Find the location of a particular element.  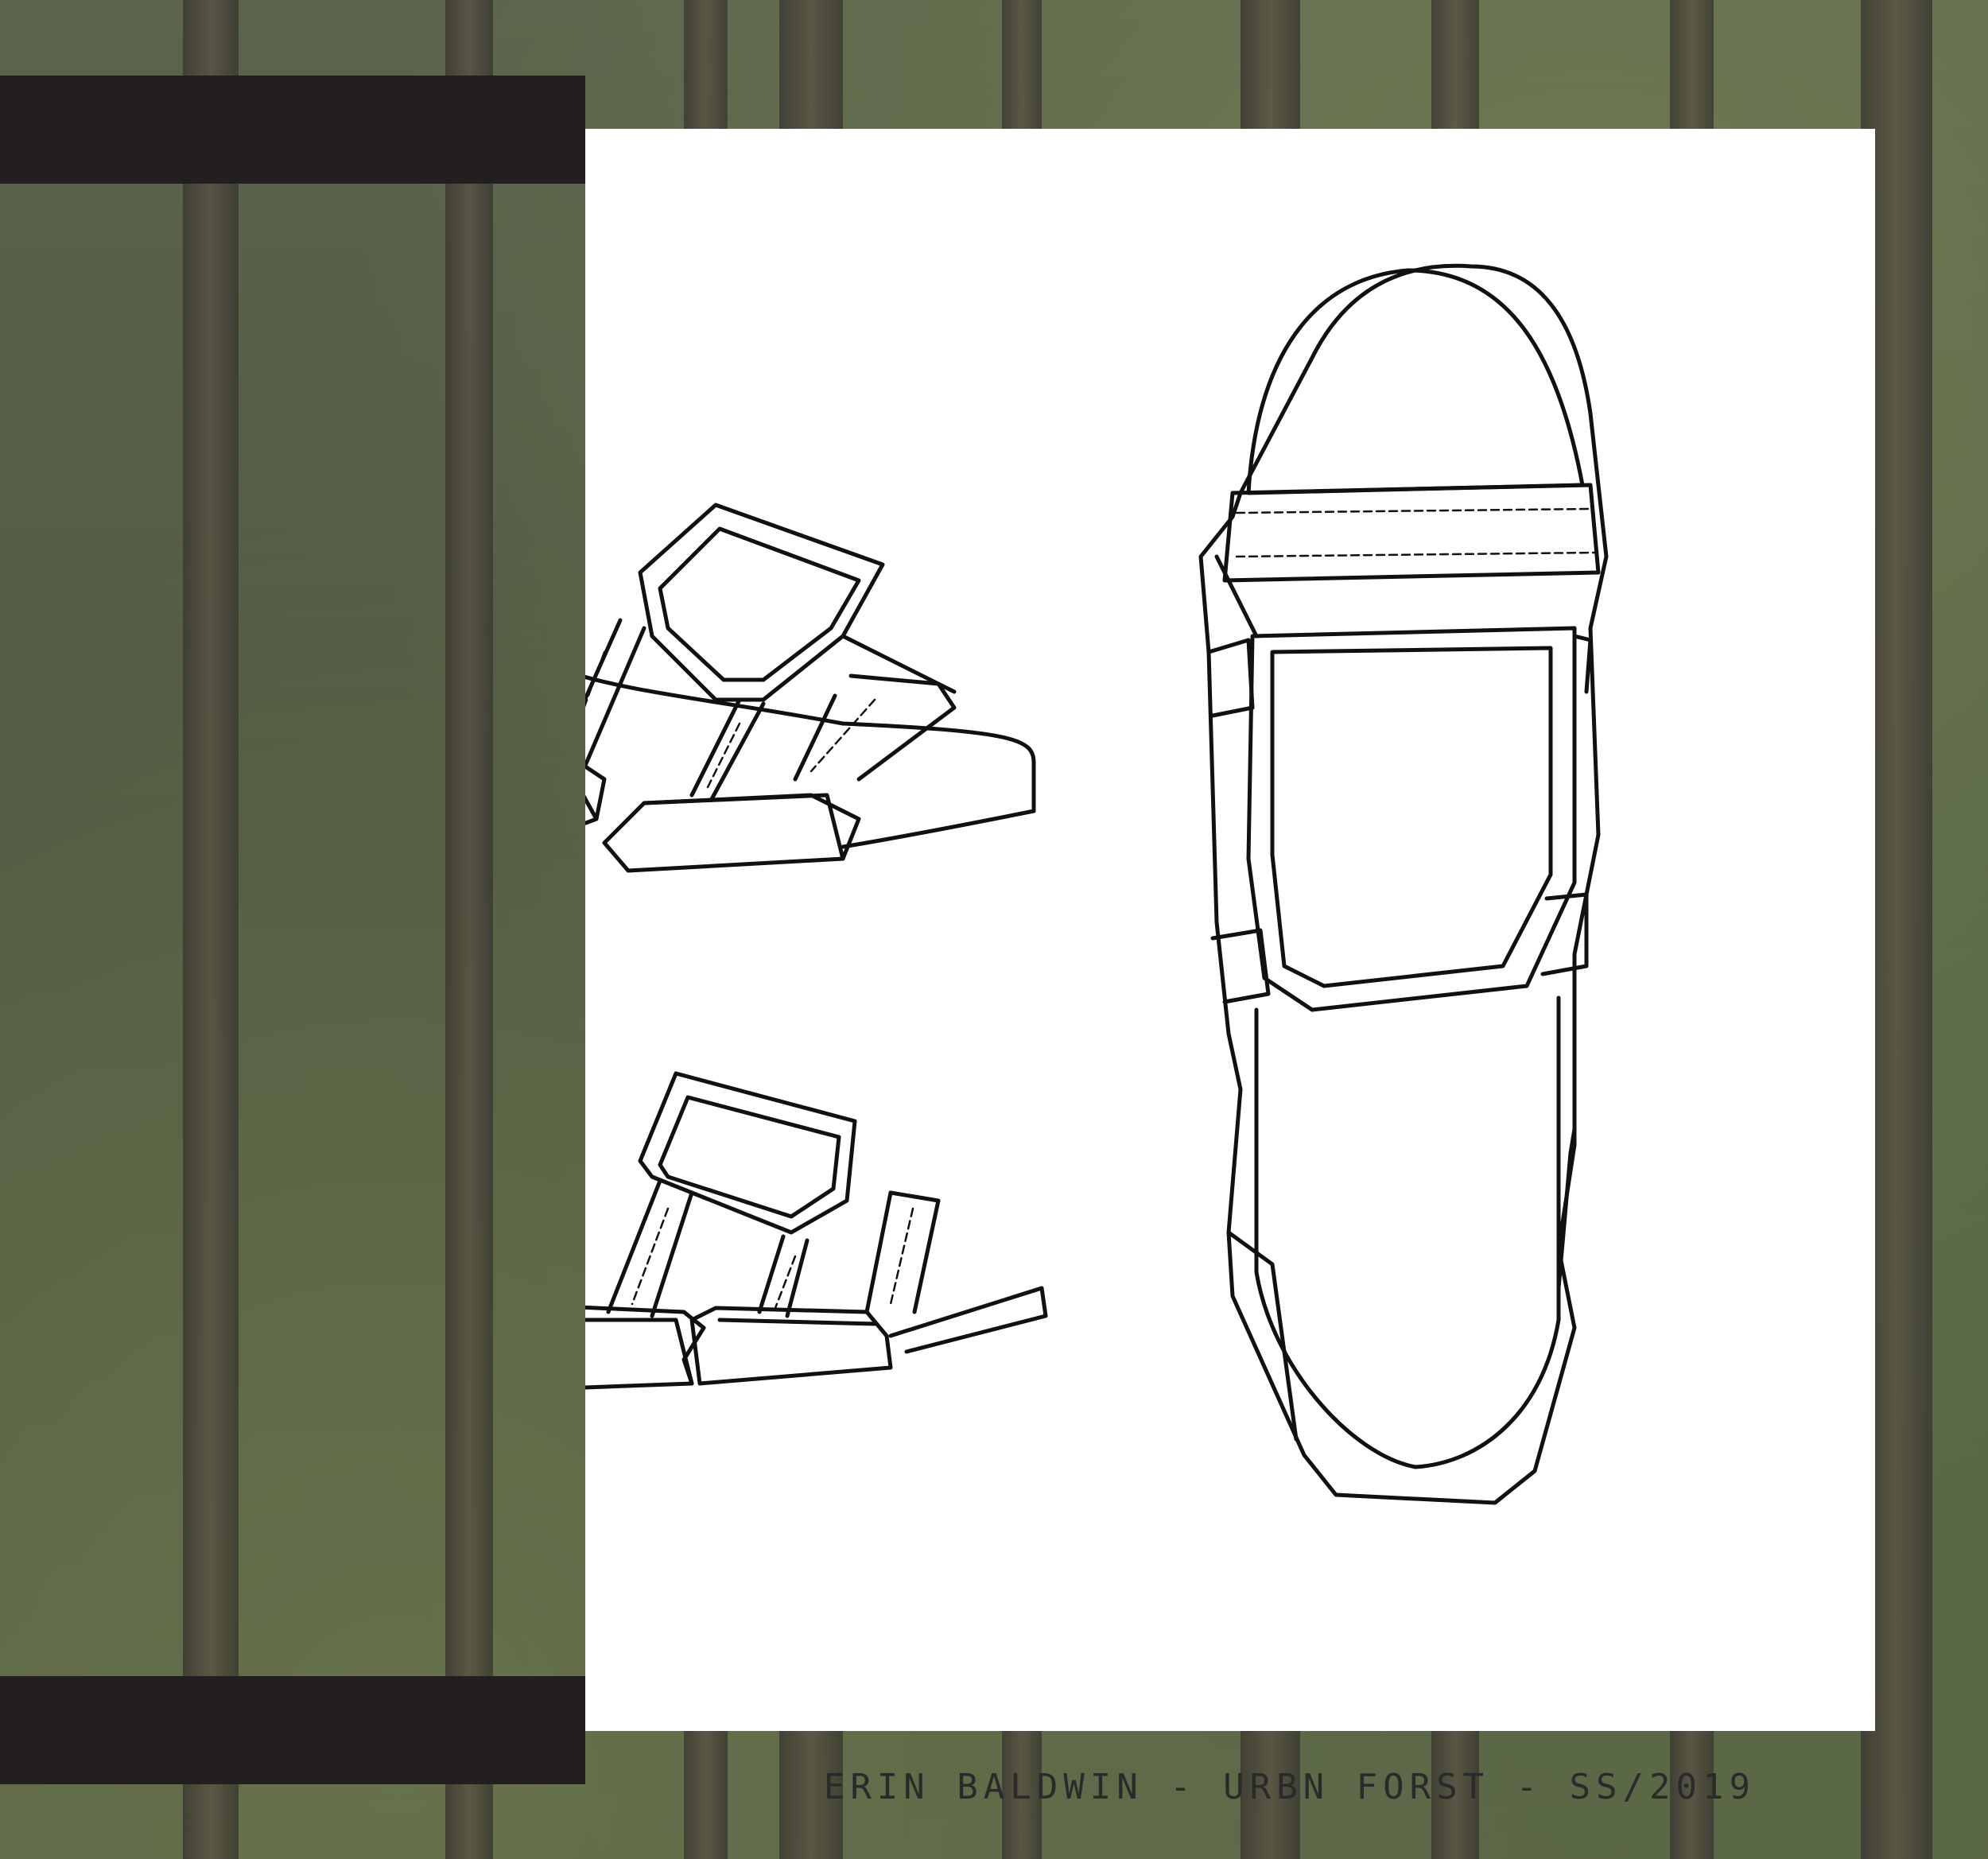

sandal-side-view is located at coordinates (816, 1230).